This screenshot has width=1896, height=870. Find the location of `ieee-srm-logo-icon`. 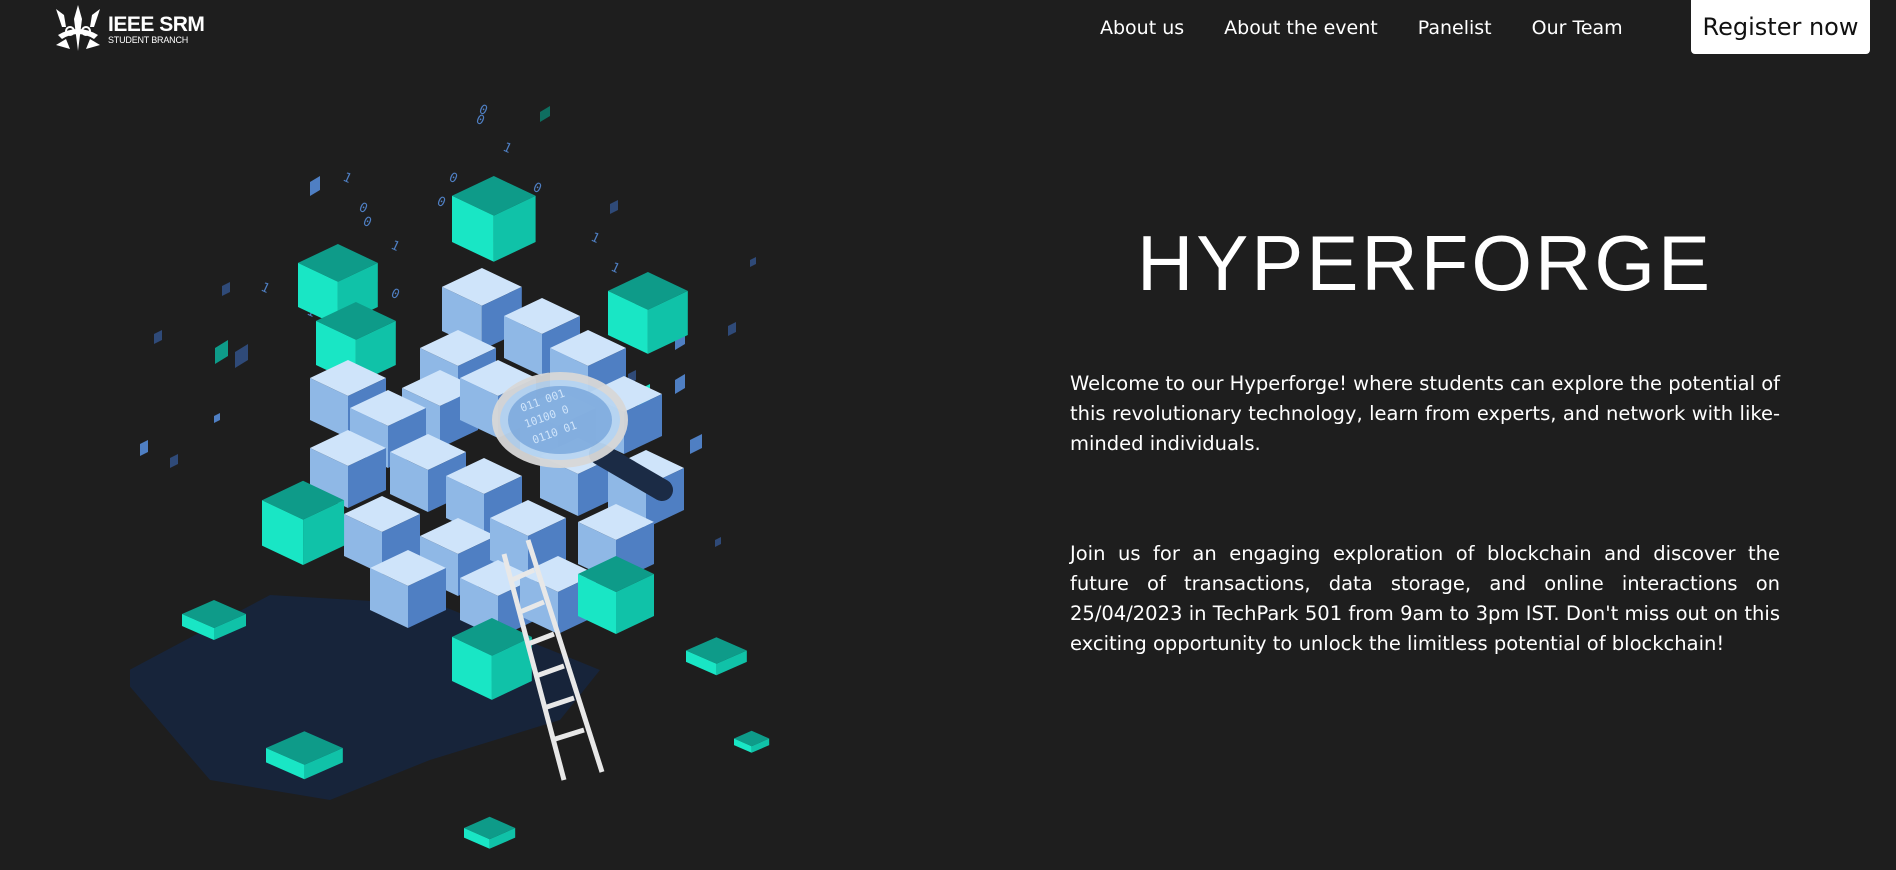

ieee-srm-logo-icon is located at coordinates (78, 28).